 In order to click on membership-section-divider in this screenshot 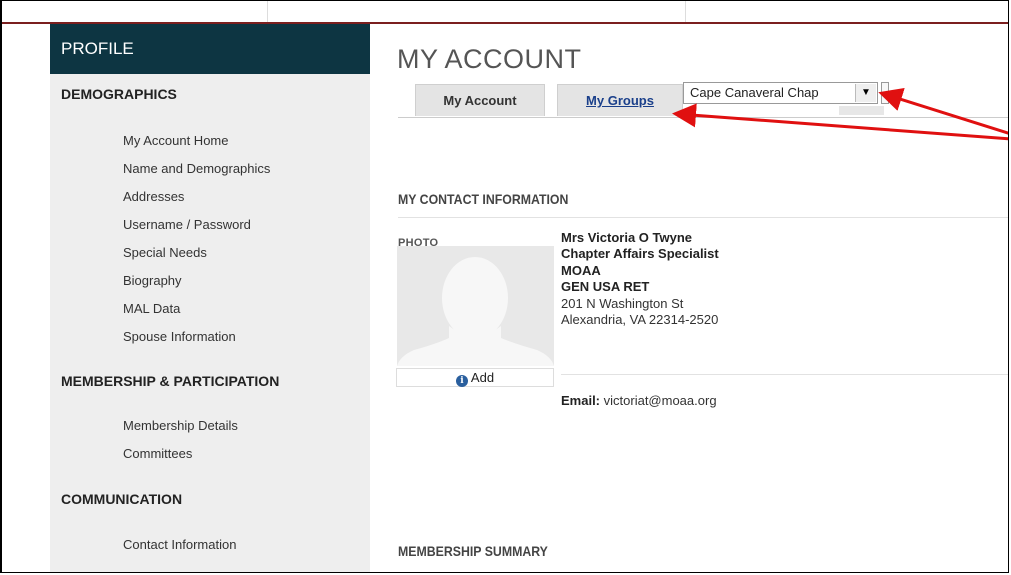, I will do `click(595, 572)`.